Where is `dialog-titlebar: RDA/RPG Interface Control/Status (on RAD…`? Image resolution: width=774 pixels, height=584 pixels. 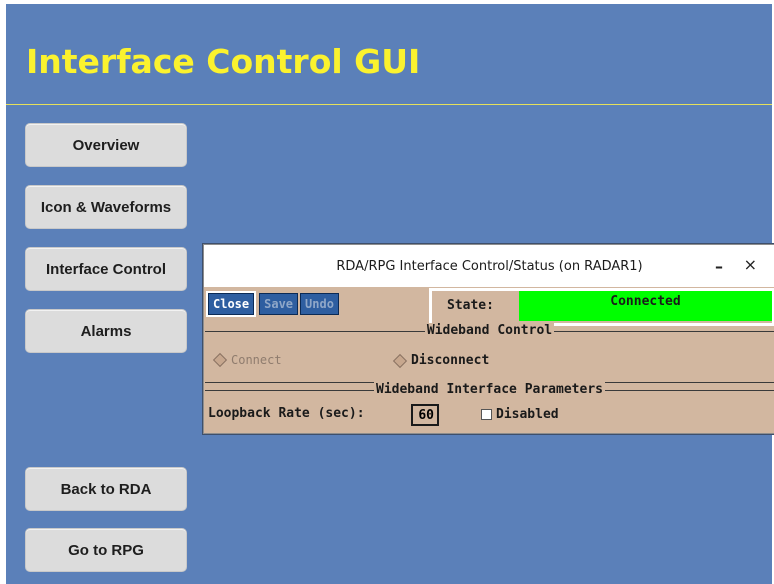
dialog-titlebar: RDA/RPG Interface Control/Status (on RAD… is located at coordinates (489, 266).